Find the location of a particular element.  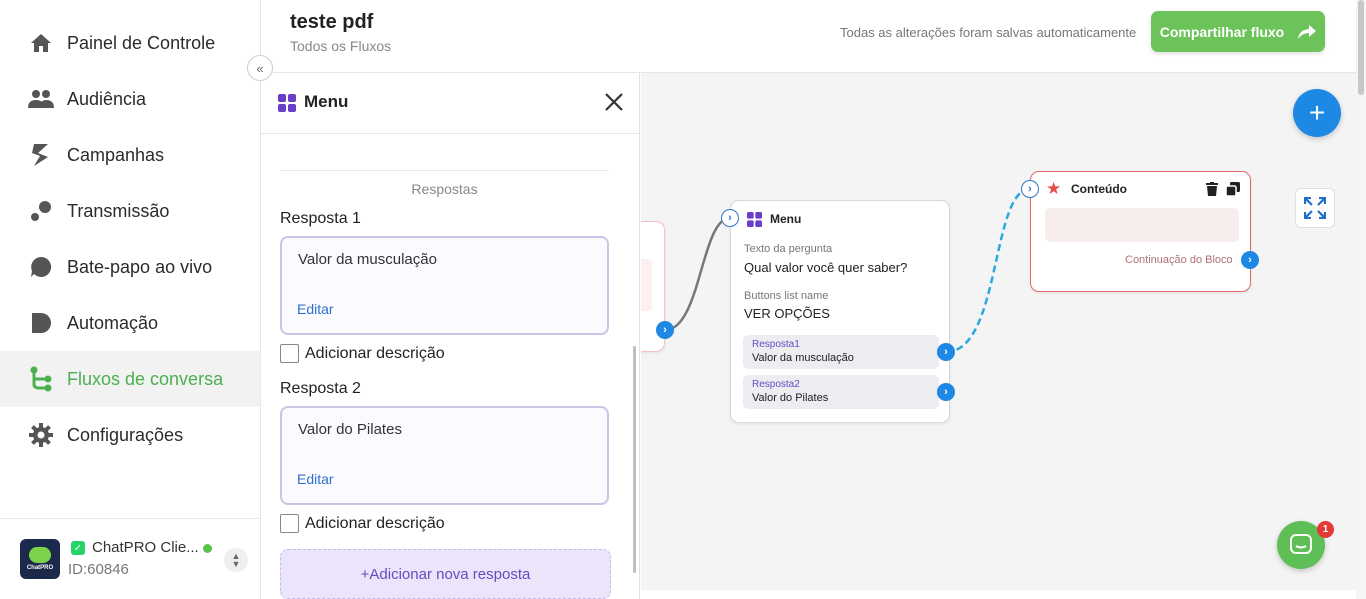

wire-resposta1-to-conteudo is located at coordinates (988, 270).